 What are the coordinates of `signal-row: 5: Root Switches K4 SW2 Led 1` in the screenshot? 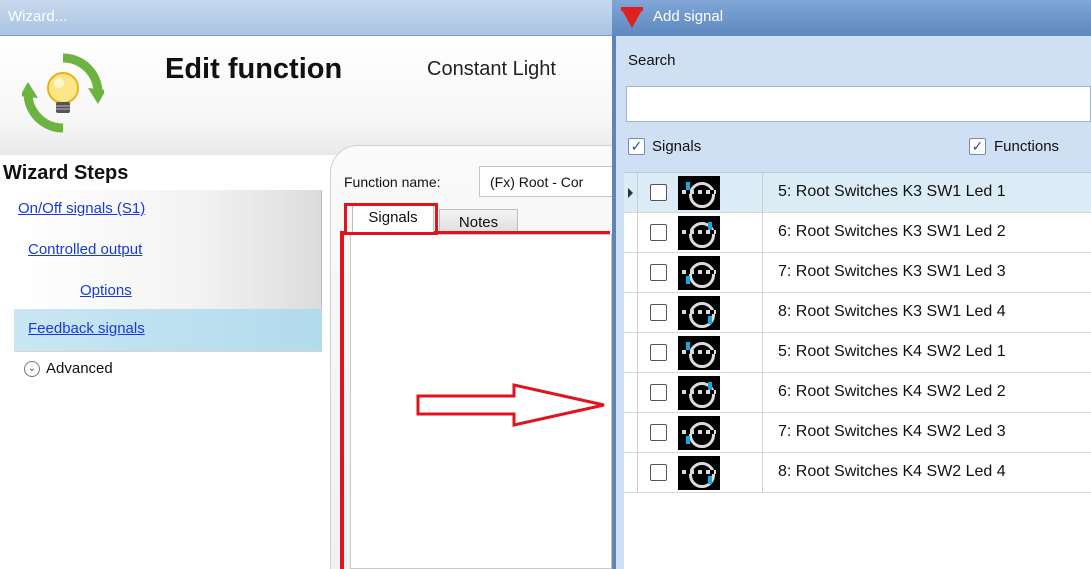 It's located at (857, 353).